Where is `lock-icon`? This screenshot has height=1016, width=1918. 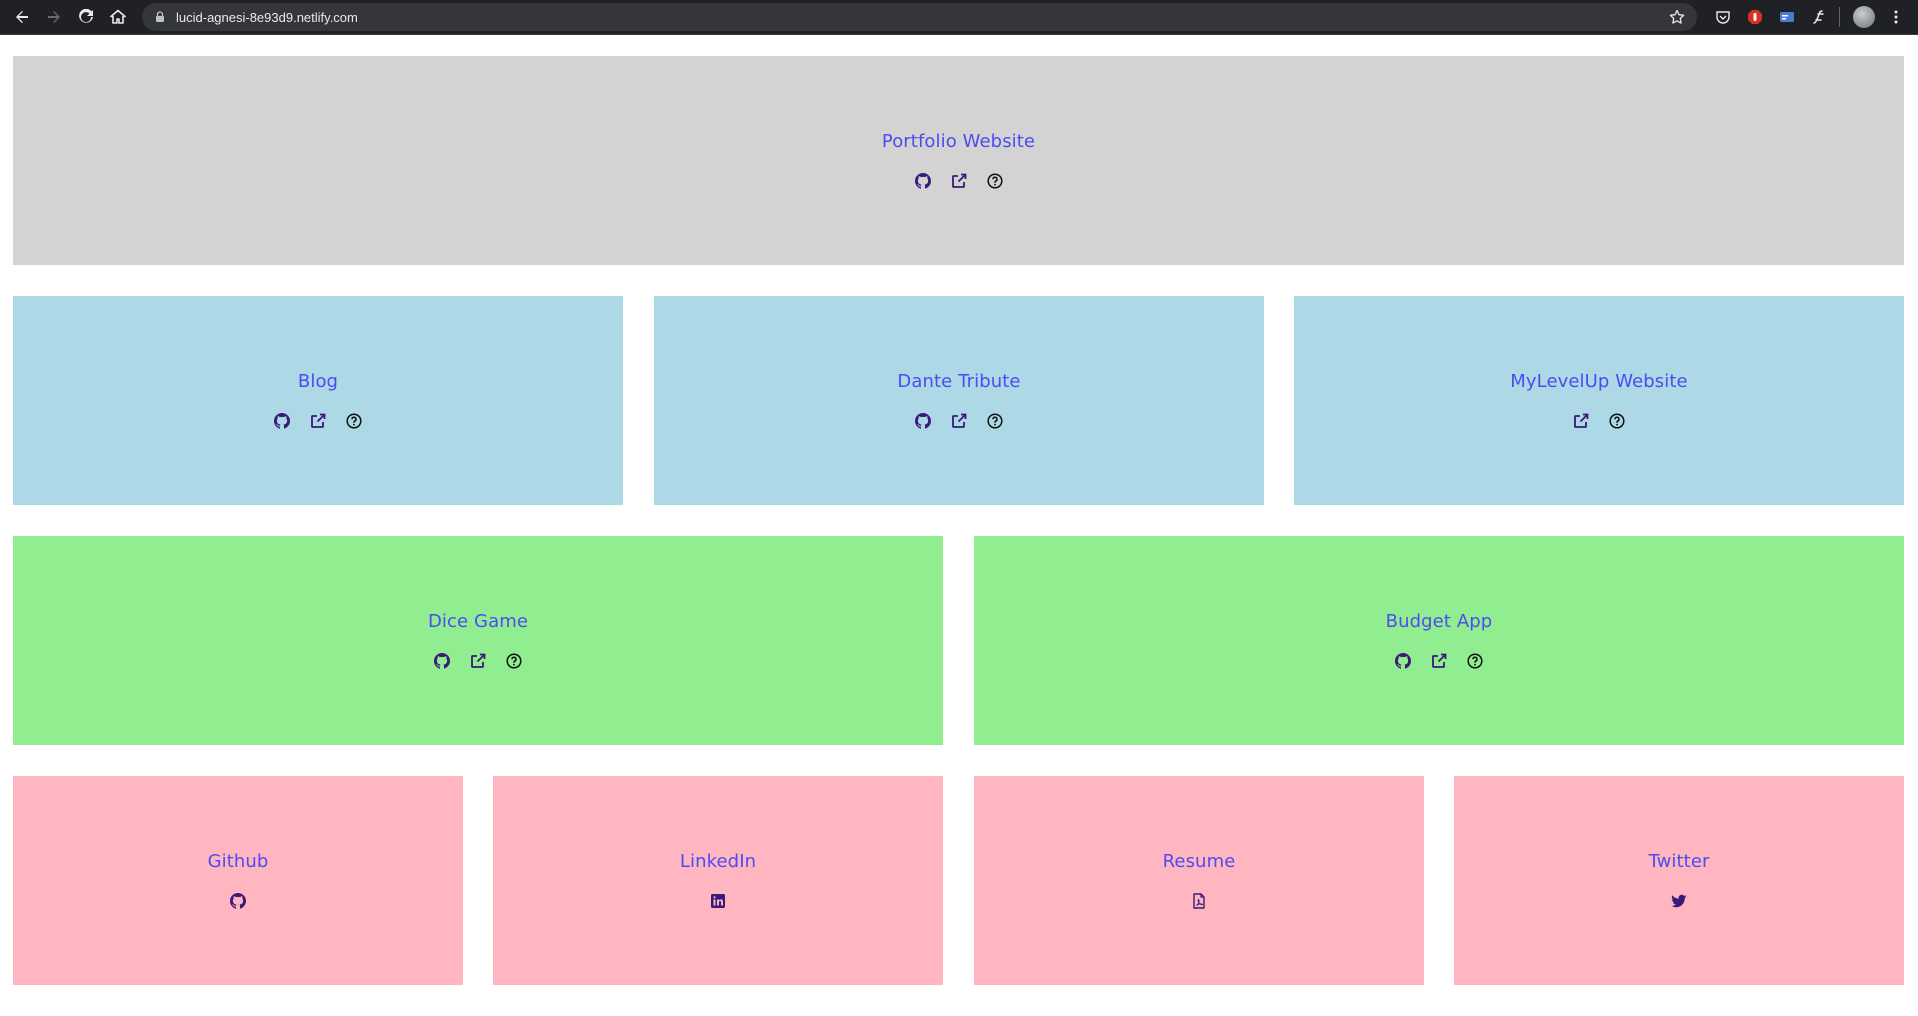
lock-icon is located at coordinates (160, 16).